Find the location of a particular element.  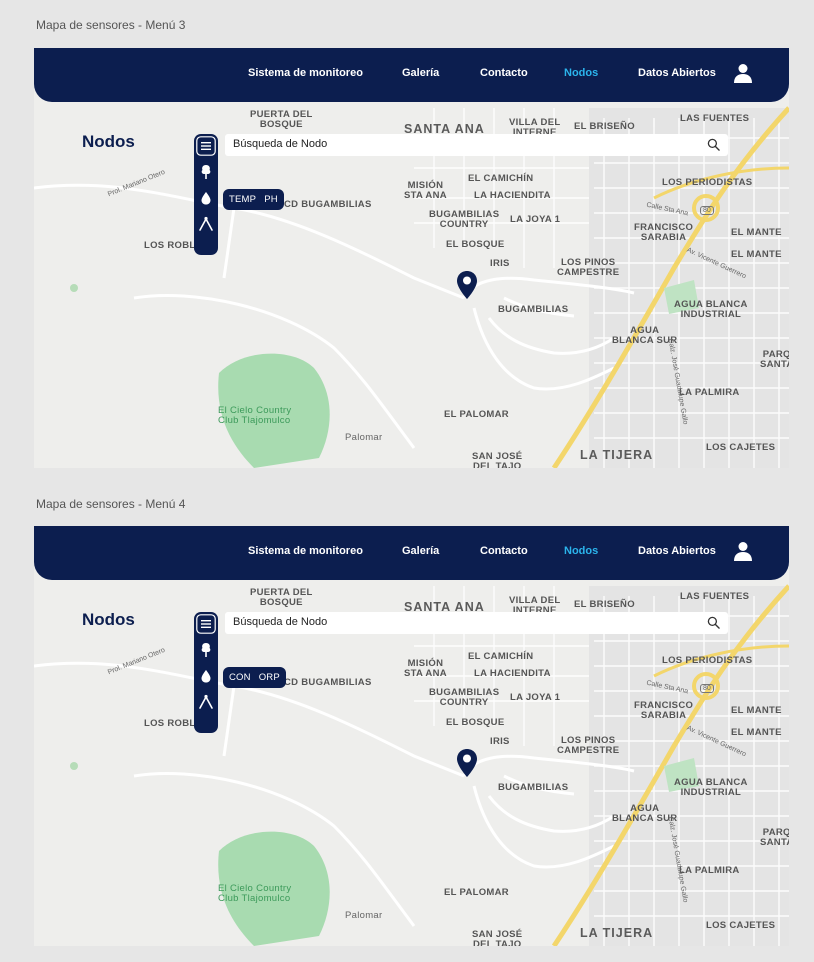

chip-sensor-1: CON is located at coordinates (240, 677).